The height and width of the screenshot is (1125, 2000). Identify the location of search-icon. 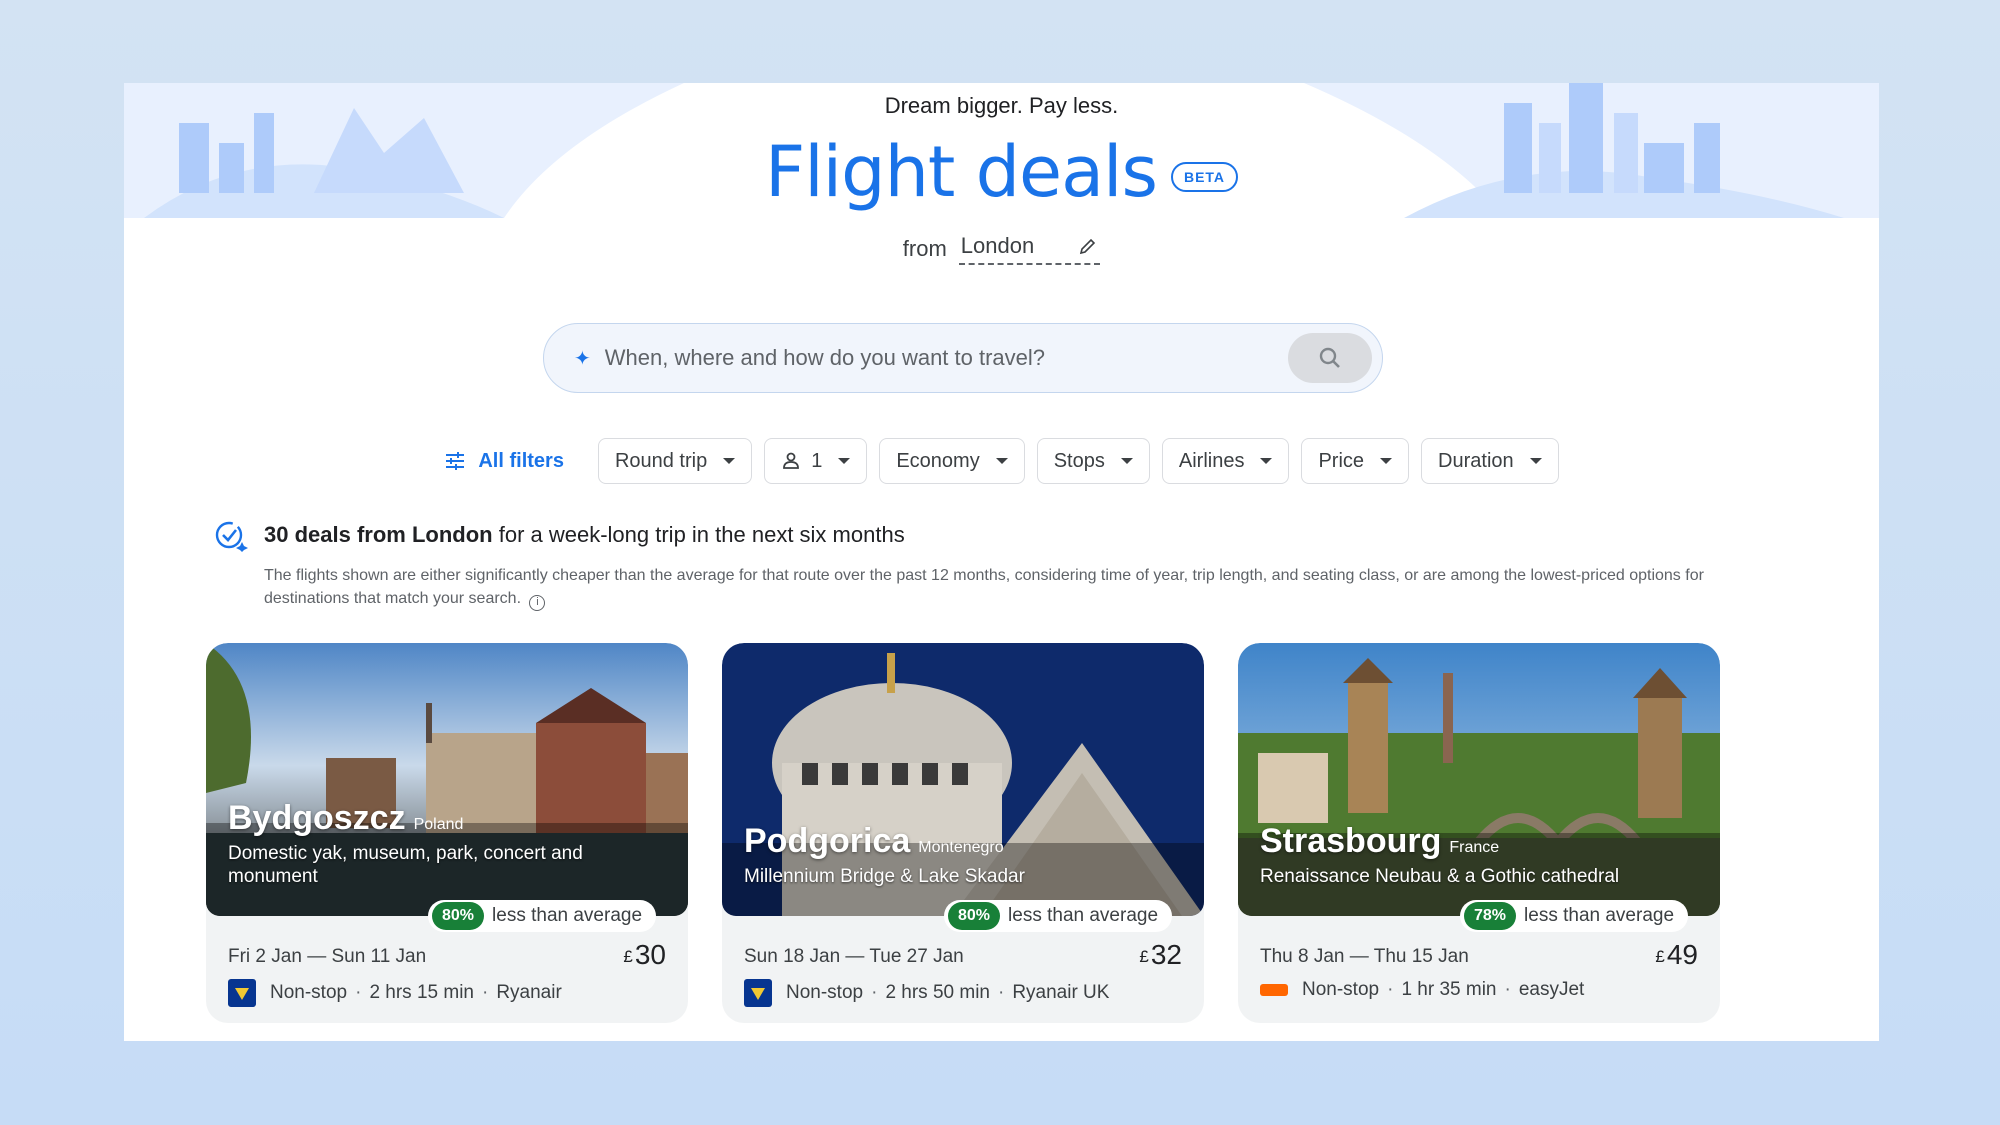
(1329, 357).